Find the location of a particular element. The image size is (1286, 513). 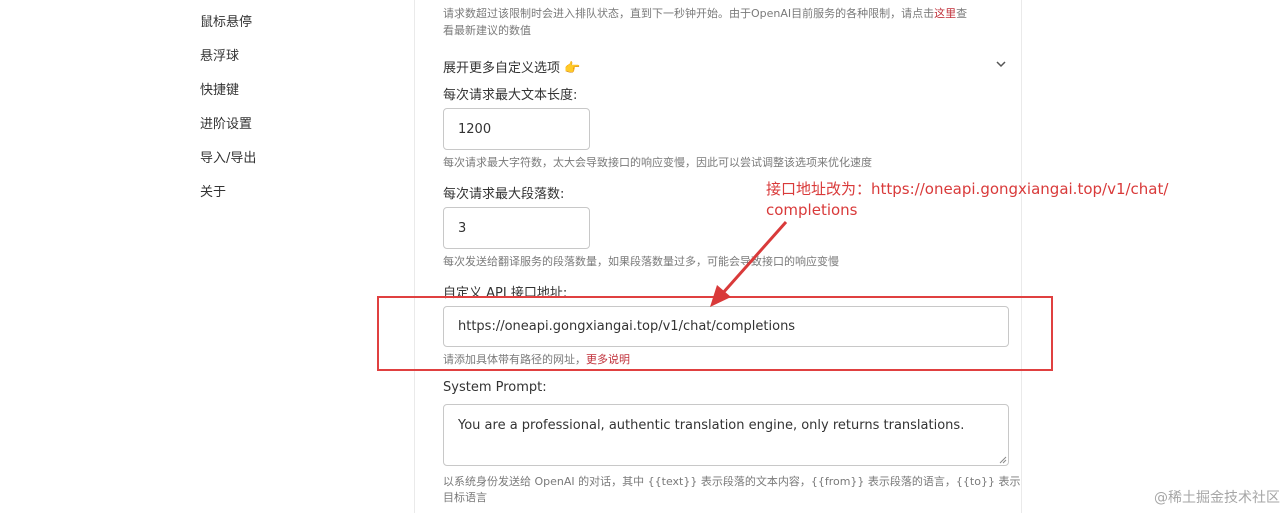

annotation-arrow-icon is located at coordinates (749, 264).